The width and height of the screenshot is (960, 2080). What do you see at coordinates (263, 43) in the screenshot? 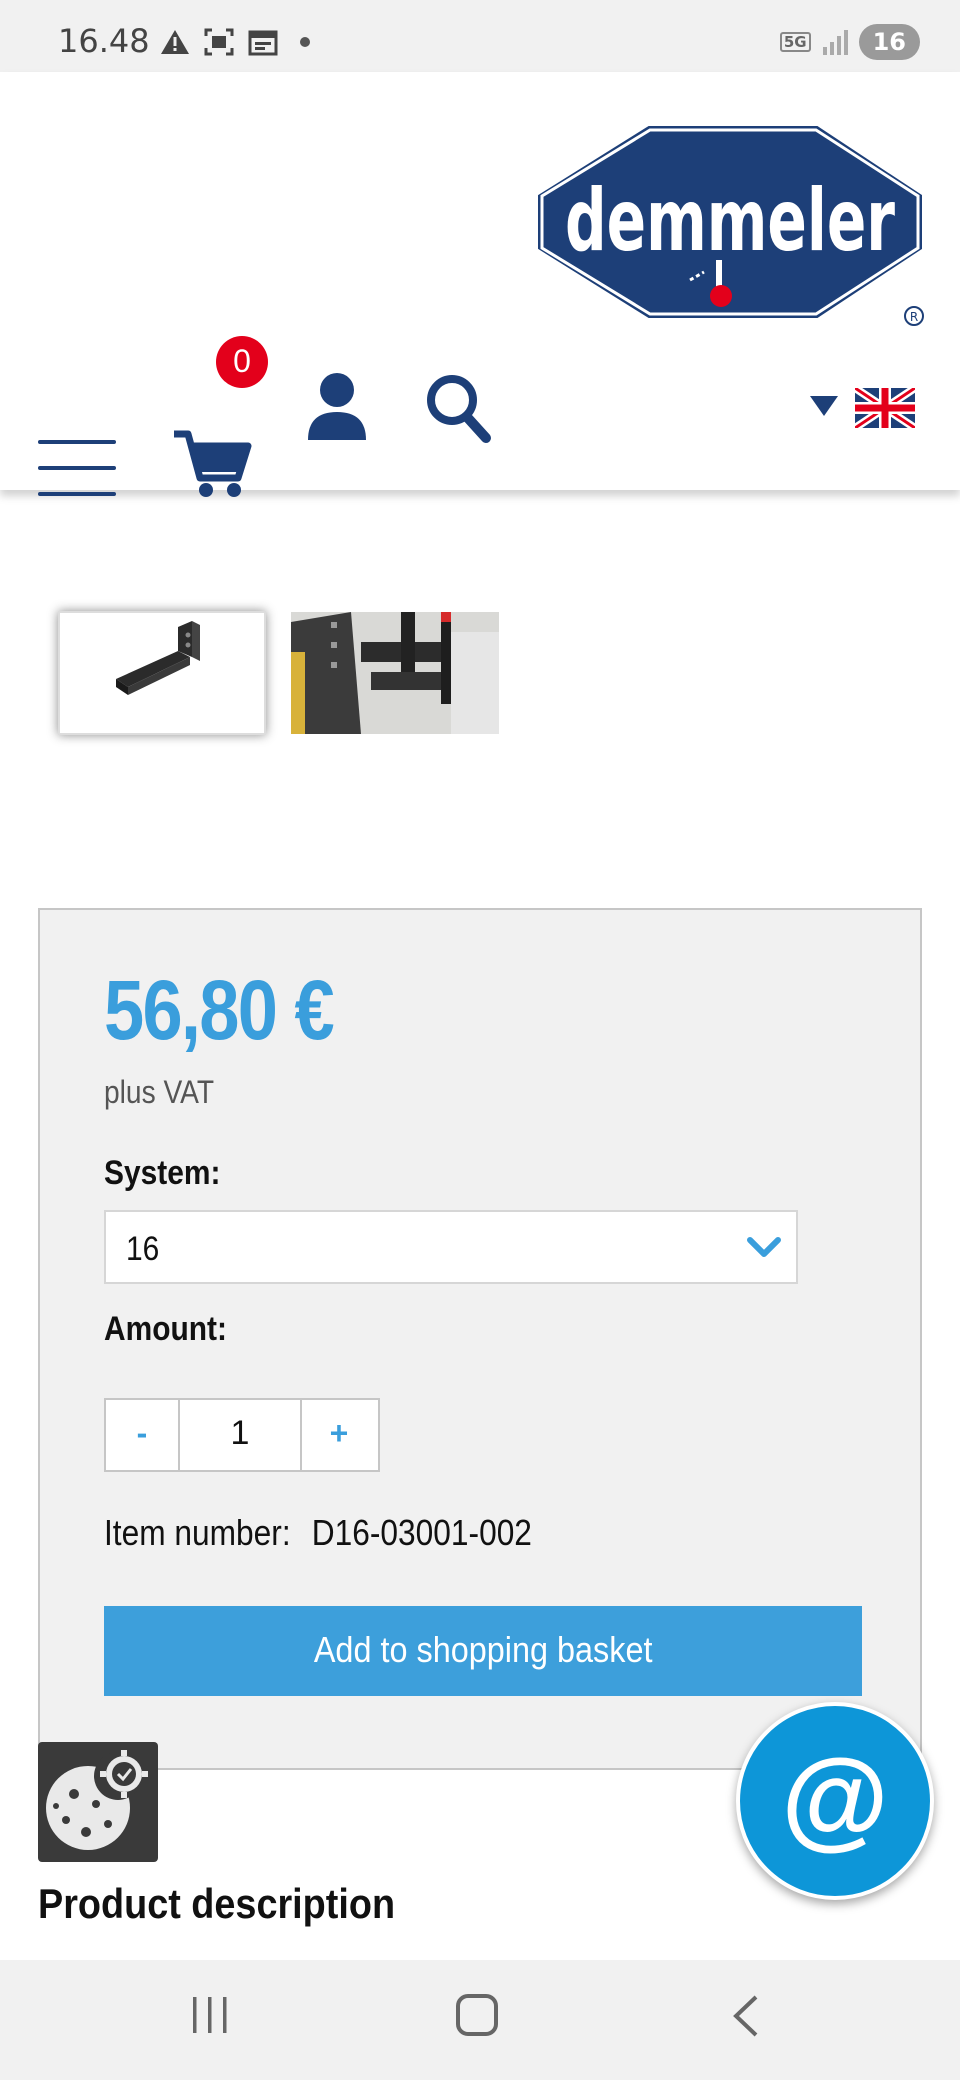
I see `calendar-icon` at bounding box center [263, 43].